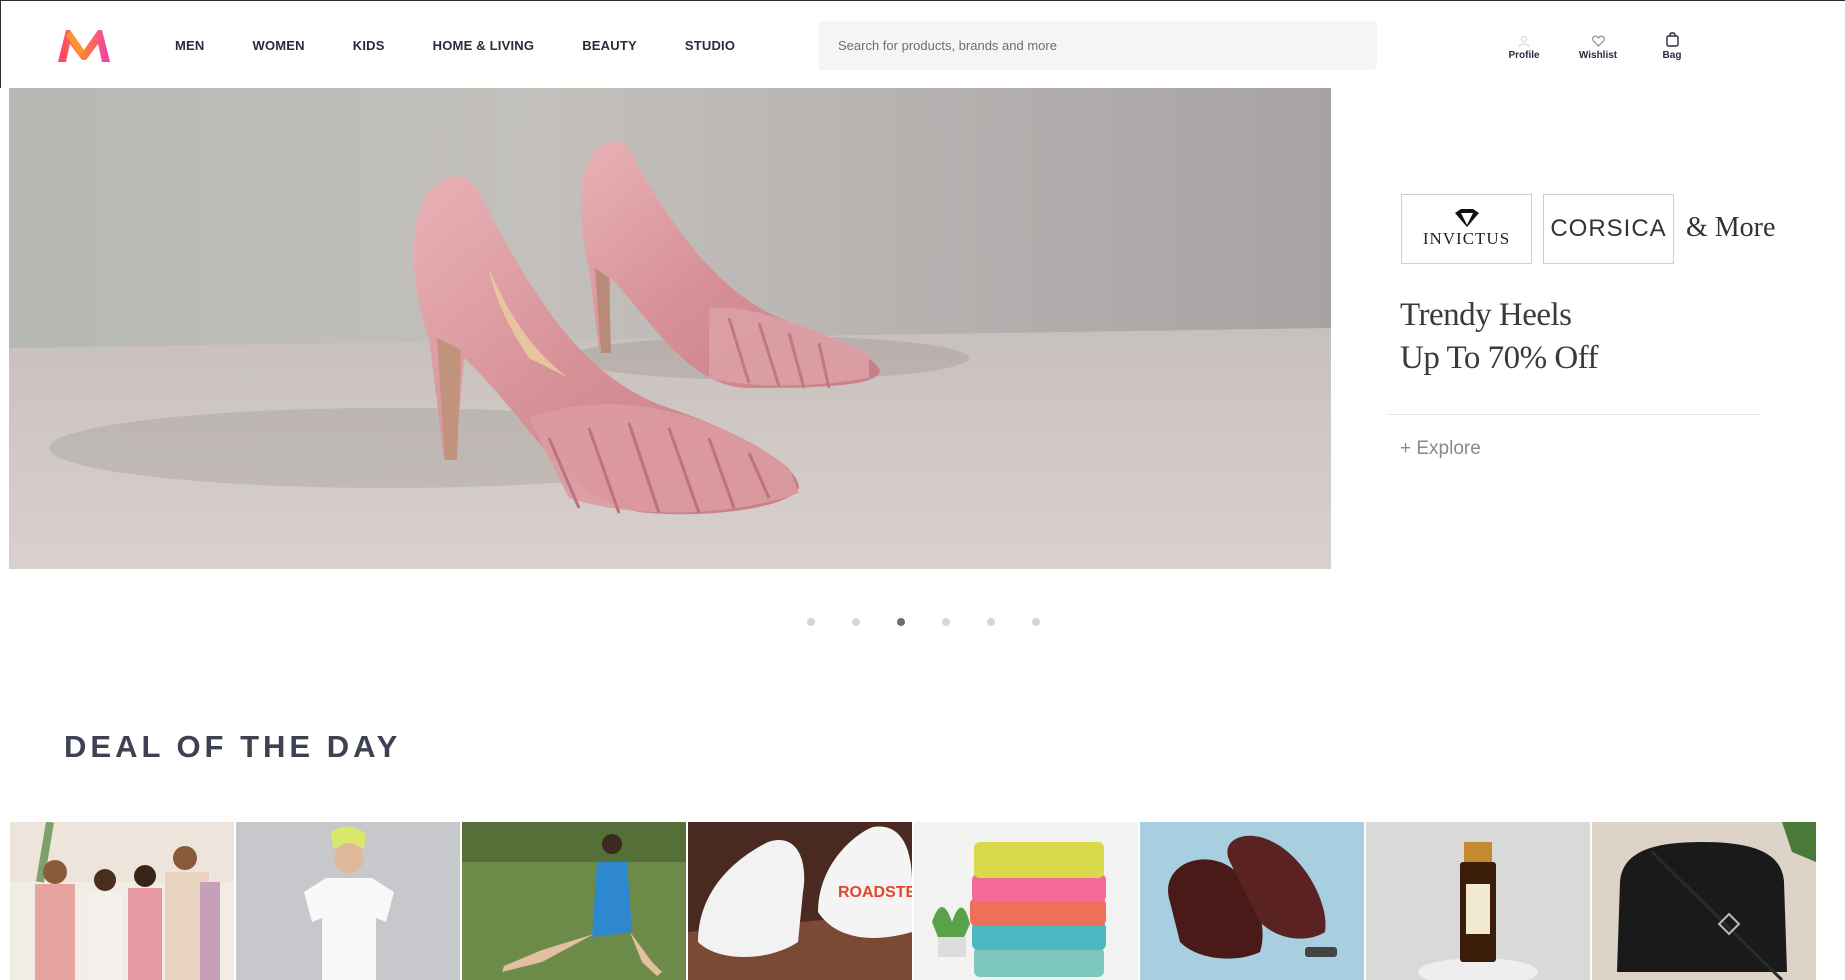  What do you see at coordinates (1486, 315) in the screenshot?
I see `promo-title-line1: Trendy Heels` at bounding box center [1486, 315].